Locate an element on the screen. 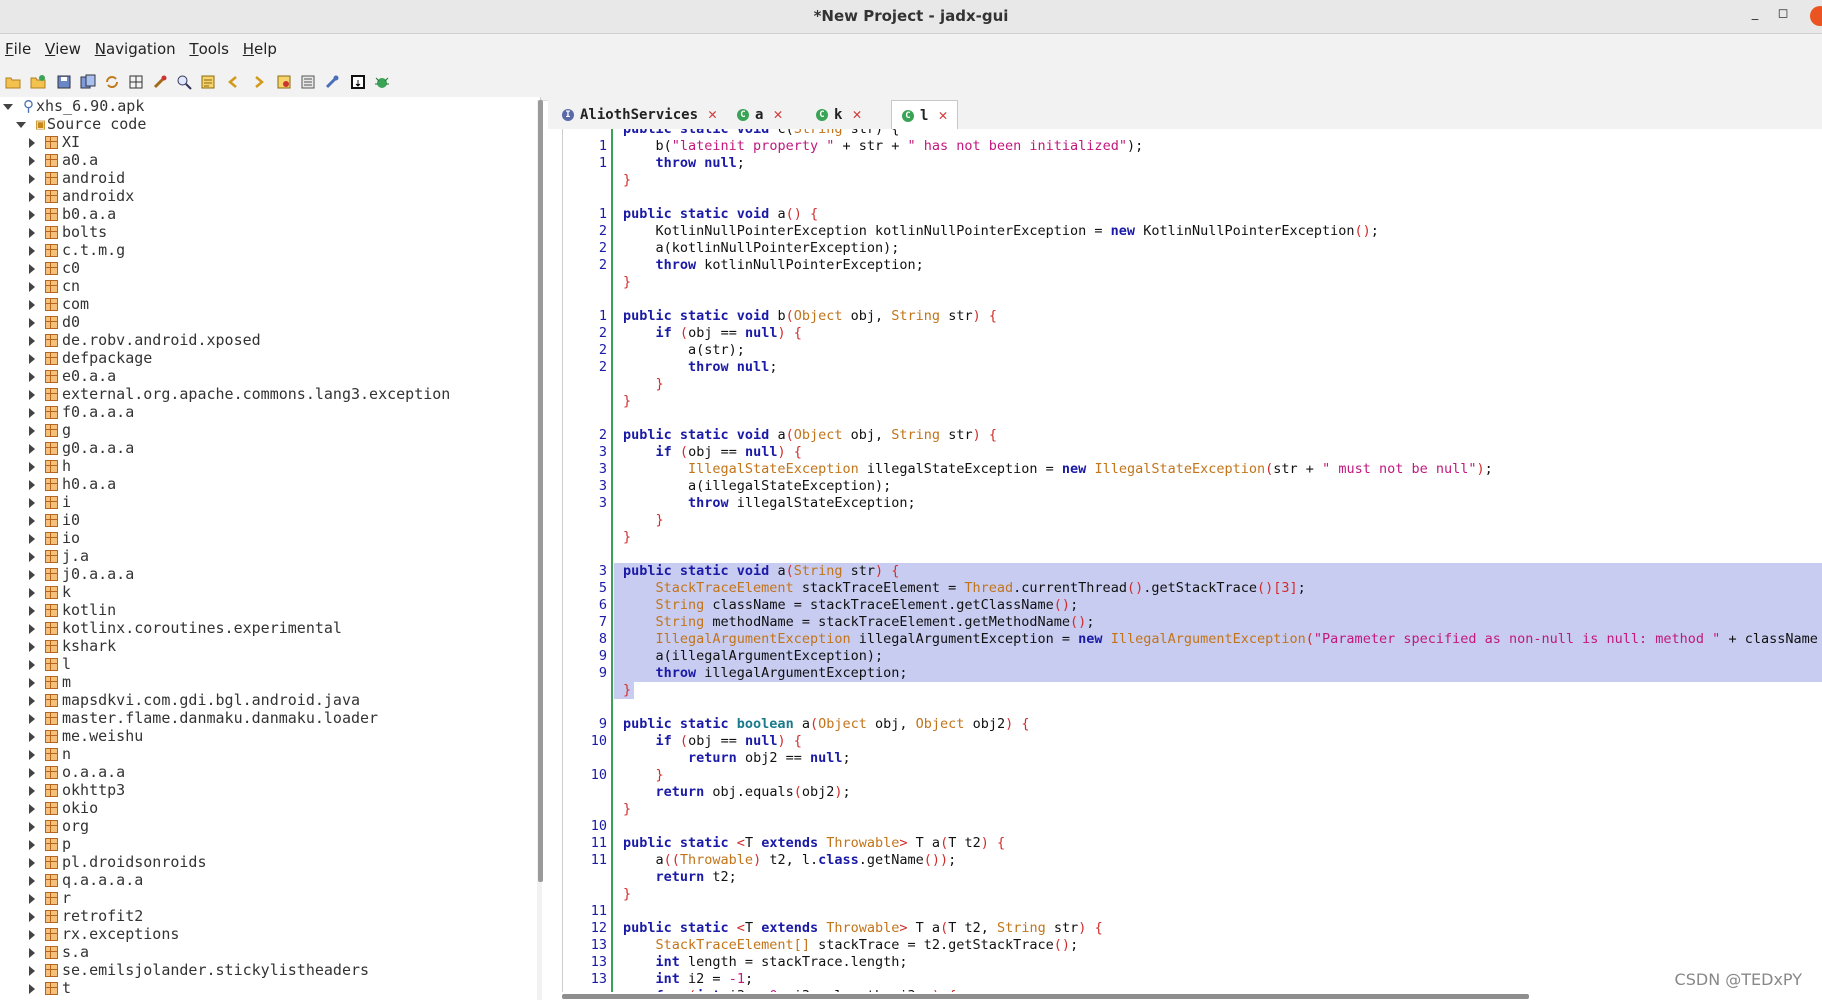  tree-package-item: XI is located at coordinates (54, 142).